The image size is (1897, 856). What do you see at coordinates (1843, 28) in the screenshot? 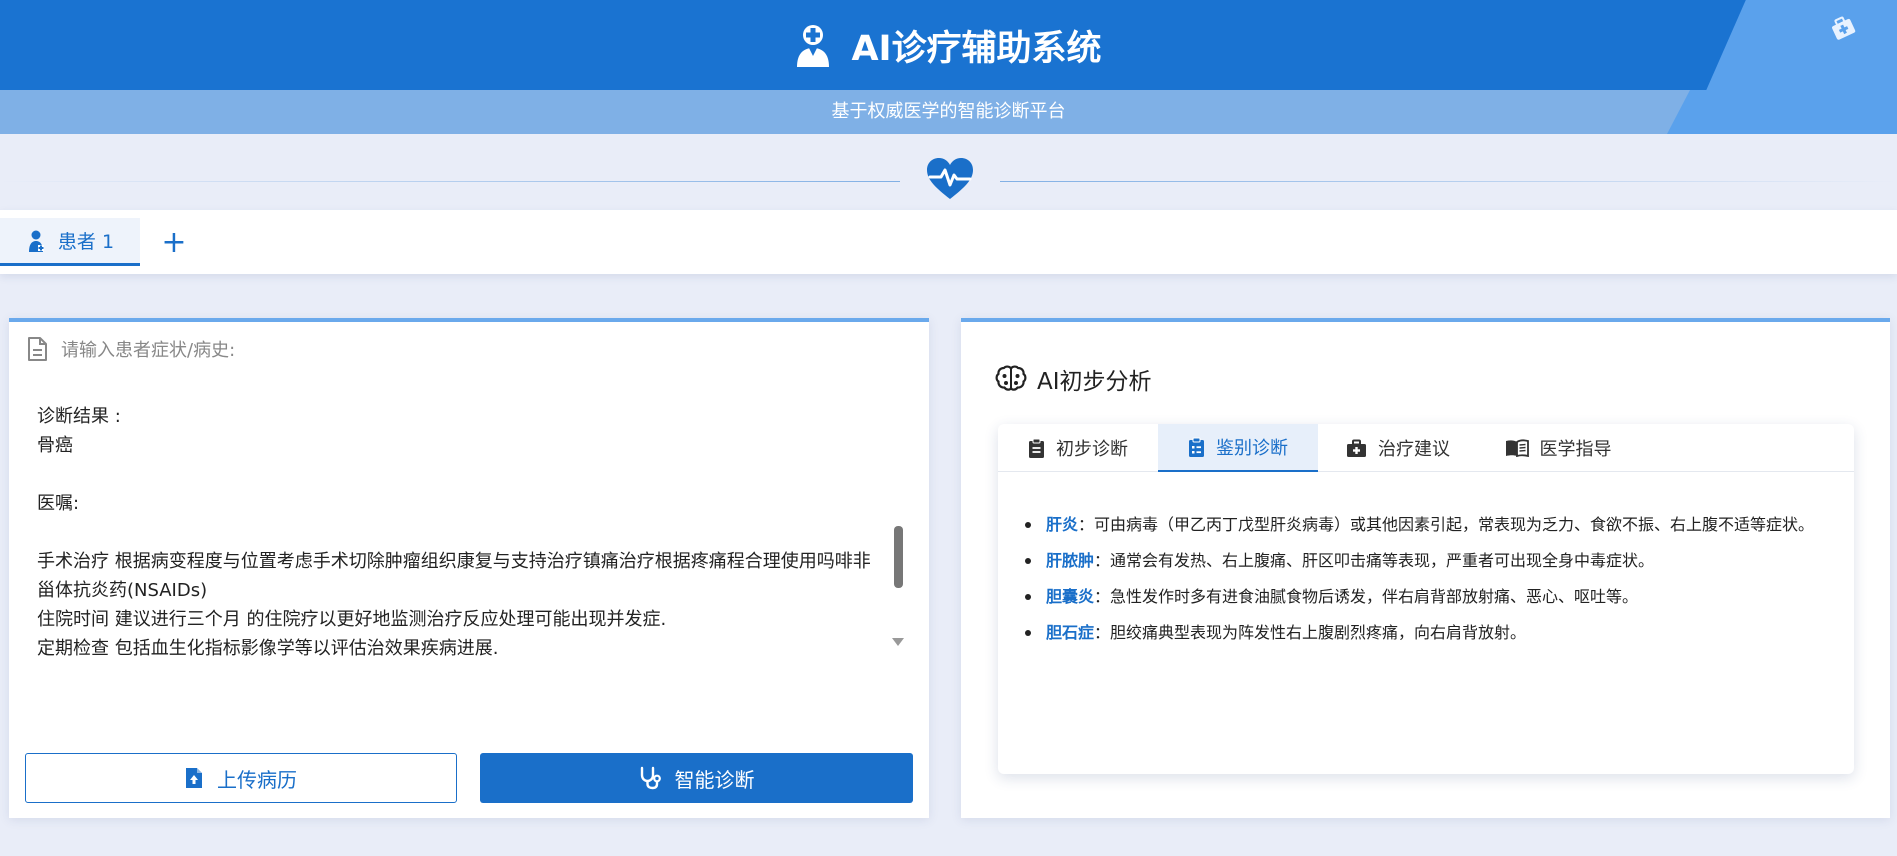
I see `medkit-icon` at bounding box center [1843, 28].